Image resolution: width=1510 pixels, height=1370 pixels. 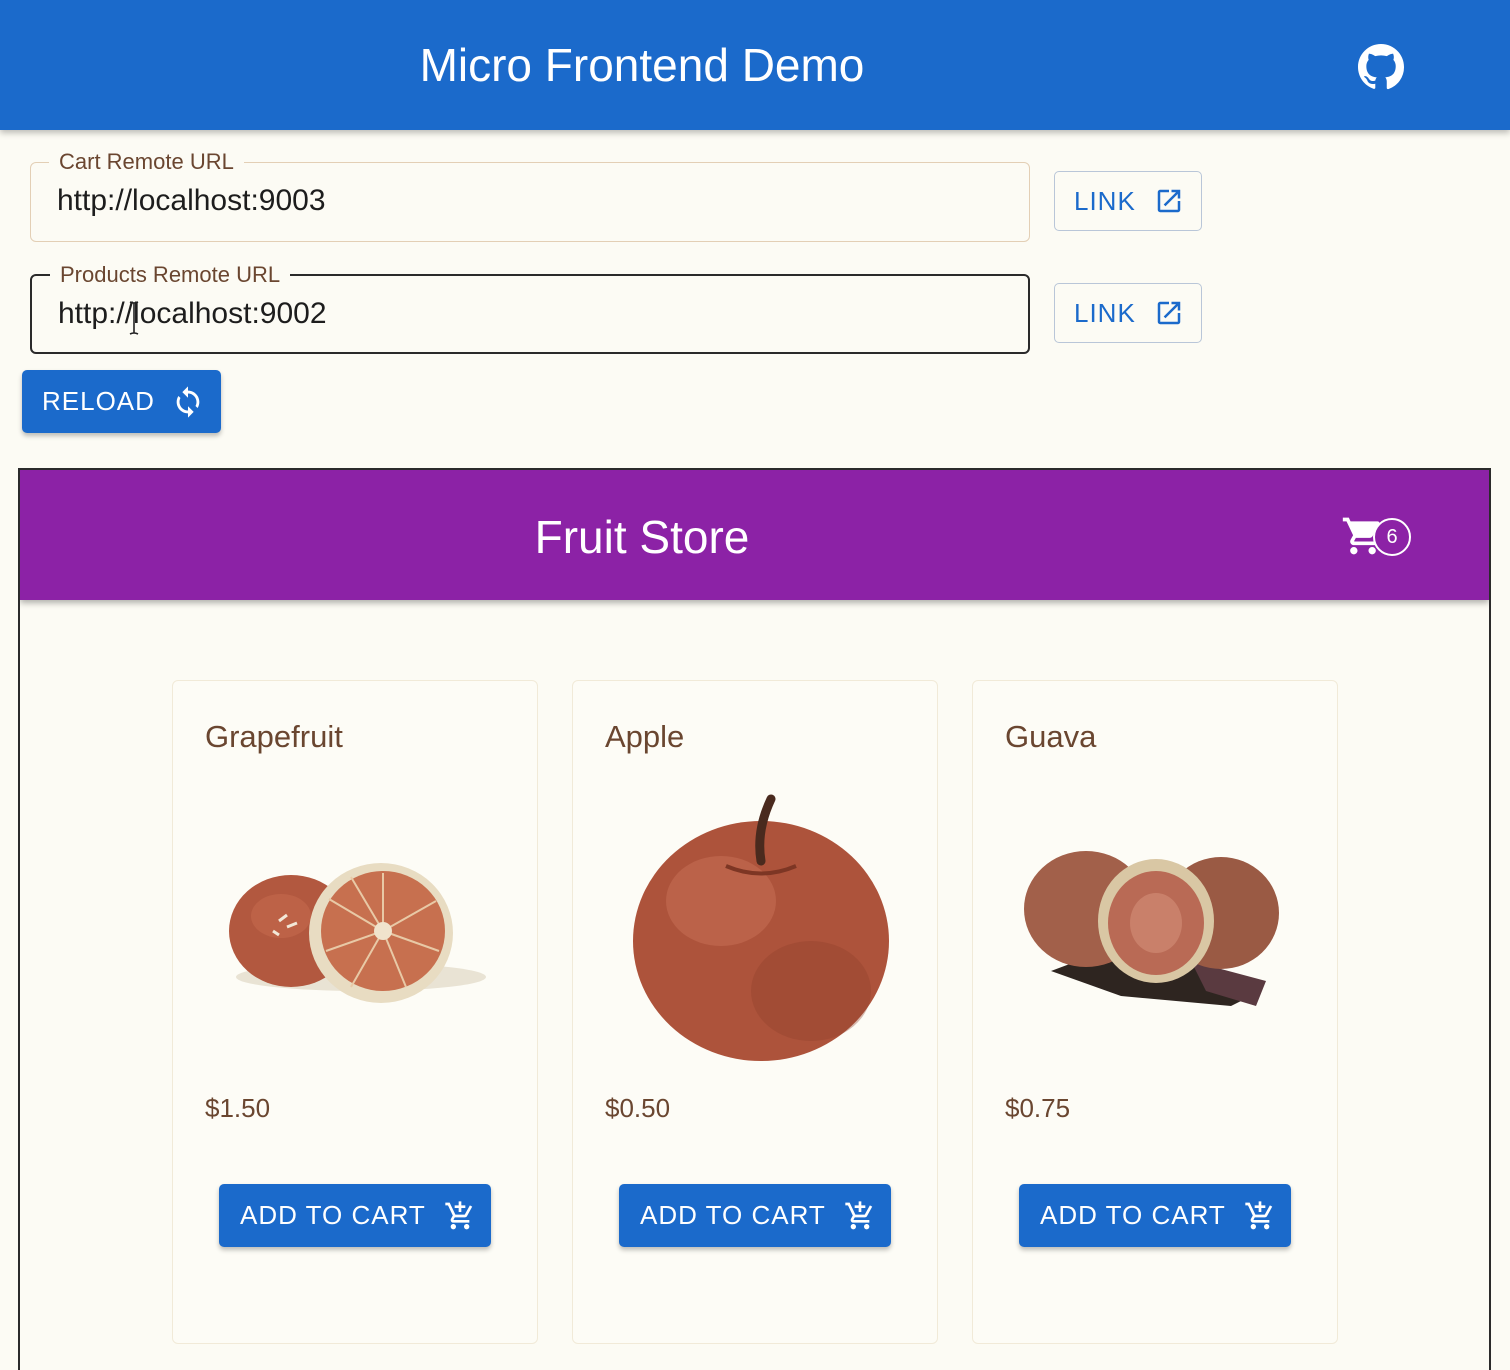 What do you see at coordinates (188, 401) in the screenshot?
I see `sync-icon` at bounding box center [188, 401].